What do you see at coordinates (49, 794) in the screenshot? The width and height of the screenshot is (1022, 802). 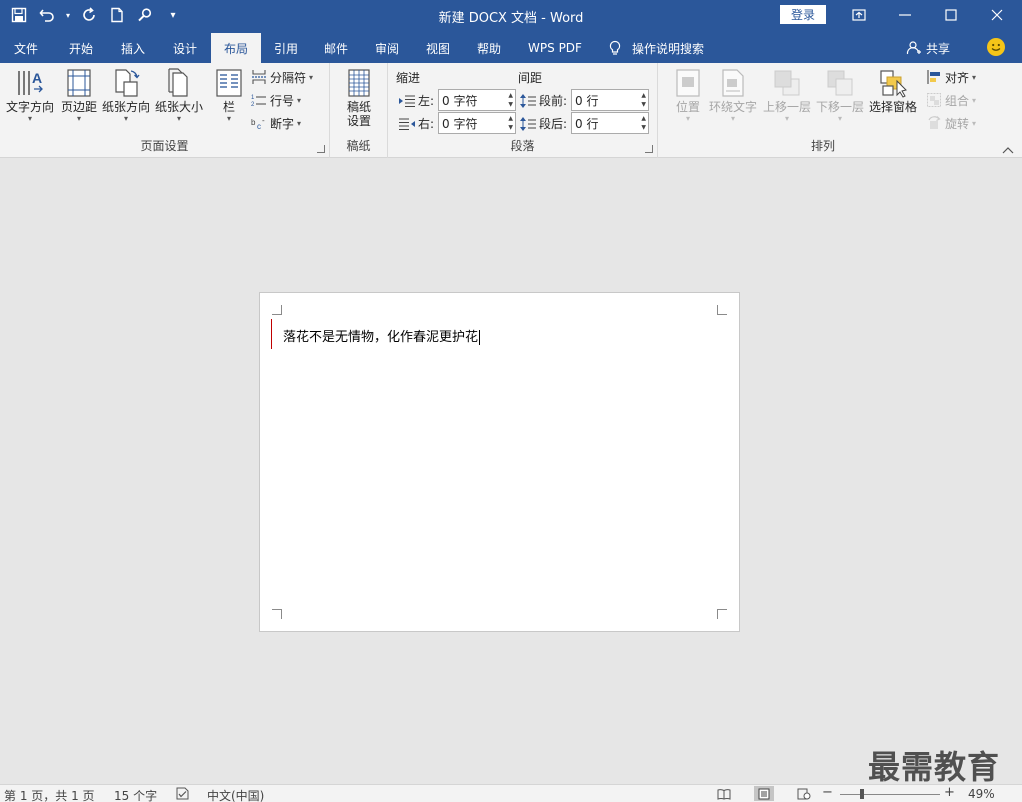 I see `page-count: 第 1 页，共 1 页` at bounding box center [49, 794].